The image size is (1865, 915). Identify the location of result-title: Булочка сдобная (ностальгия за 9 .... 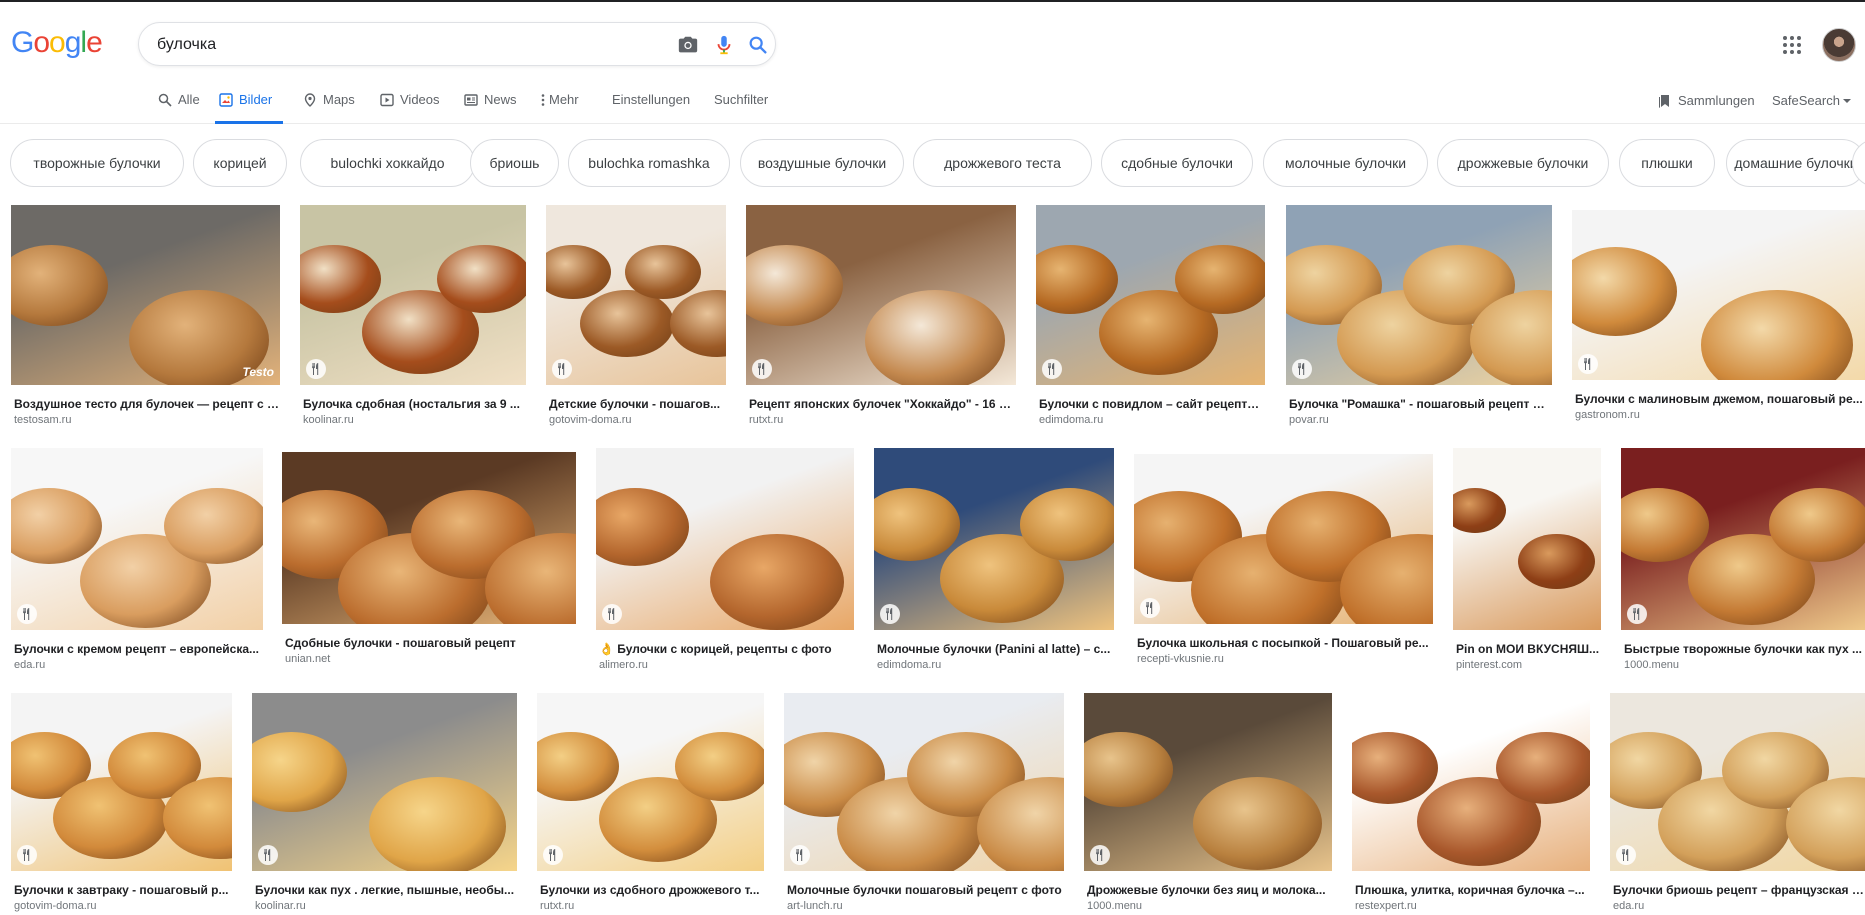
(414, 404).